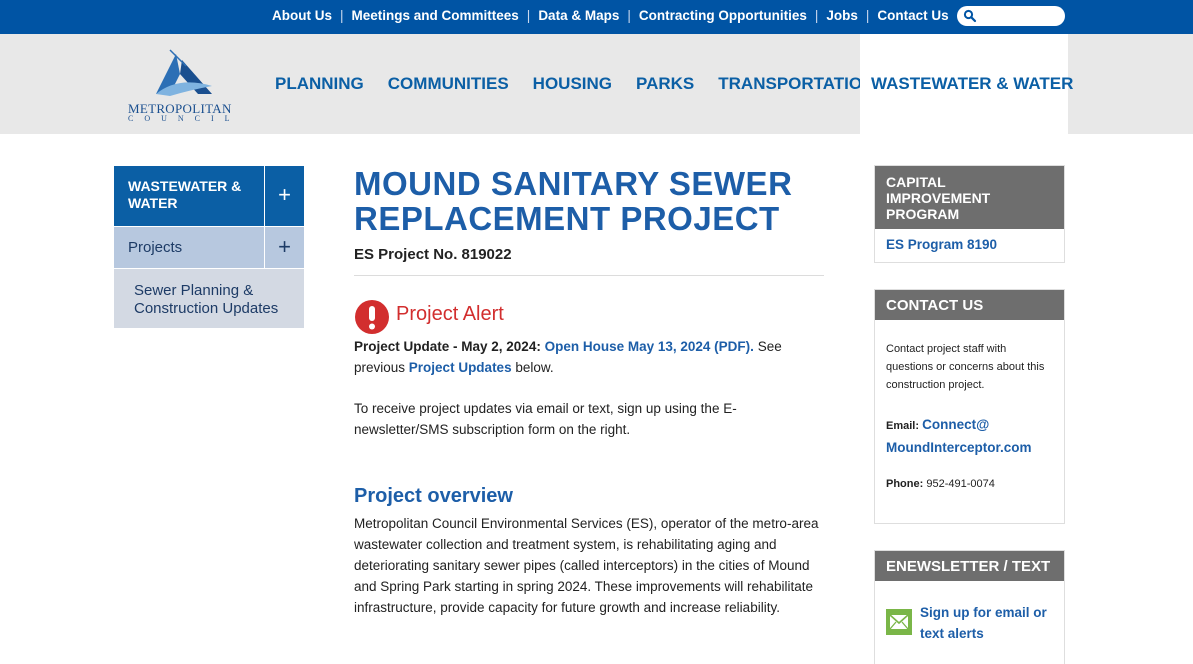 The width and height of the screenshot is (1193, 664). Describe the element at coordinates (969, 305) in the screenshot. I see `contact-heading: CONTACT US` at that location.